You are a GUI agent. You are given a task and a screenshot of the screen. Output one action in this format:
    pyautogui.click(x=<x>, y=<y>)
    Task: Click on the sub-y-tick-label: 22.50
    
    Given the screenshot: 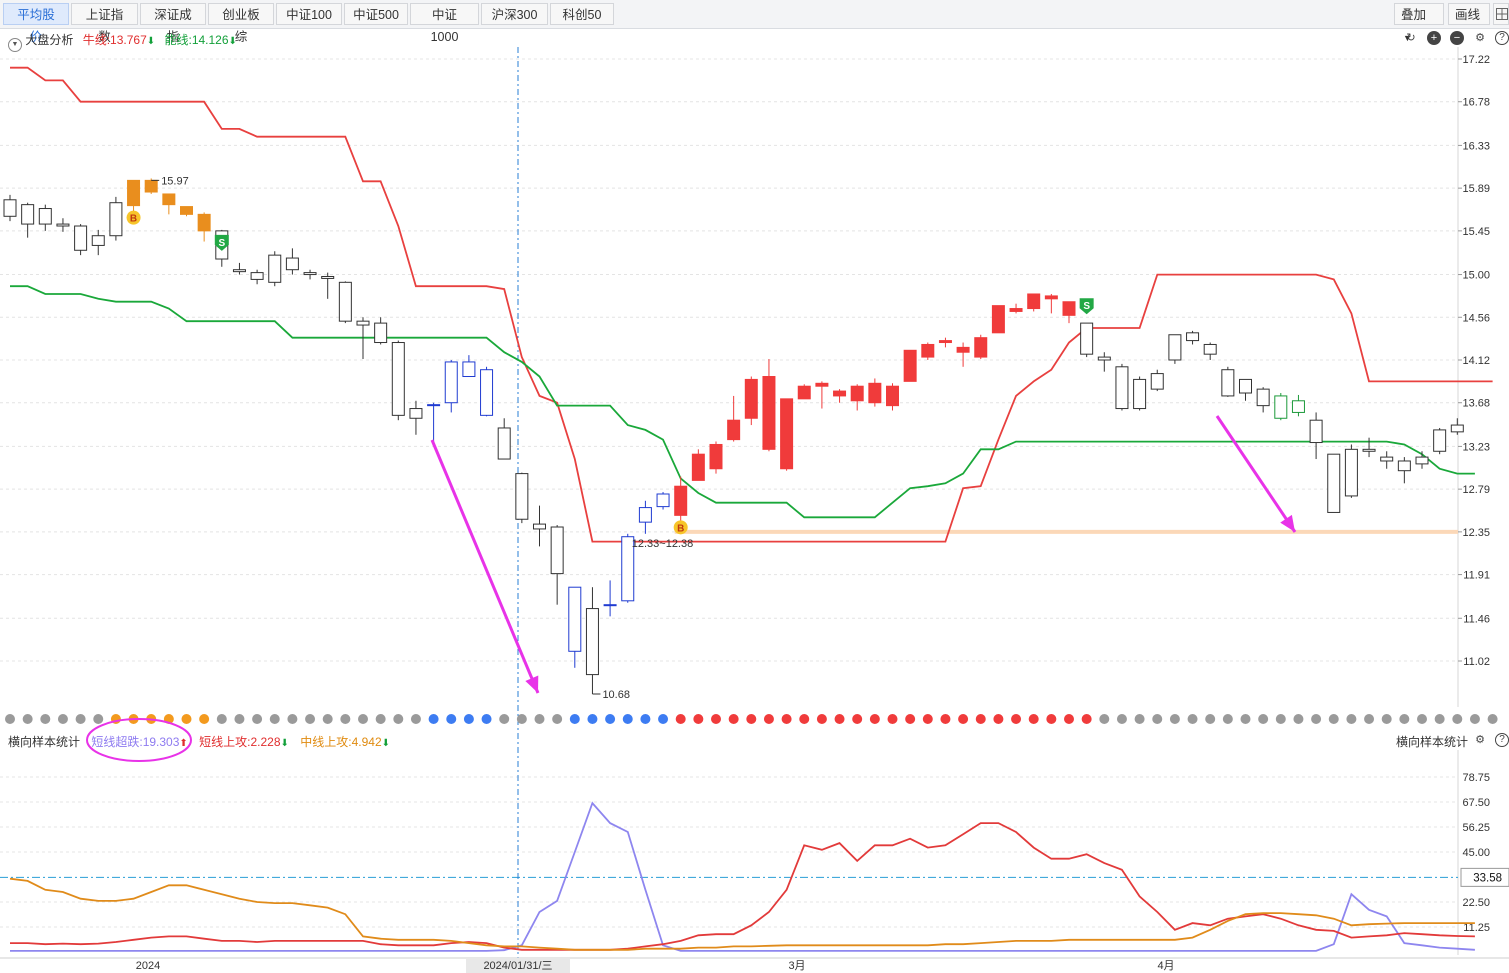 What is the action you would take?
    pyautogui.click(x=1476, y=903)
    